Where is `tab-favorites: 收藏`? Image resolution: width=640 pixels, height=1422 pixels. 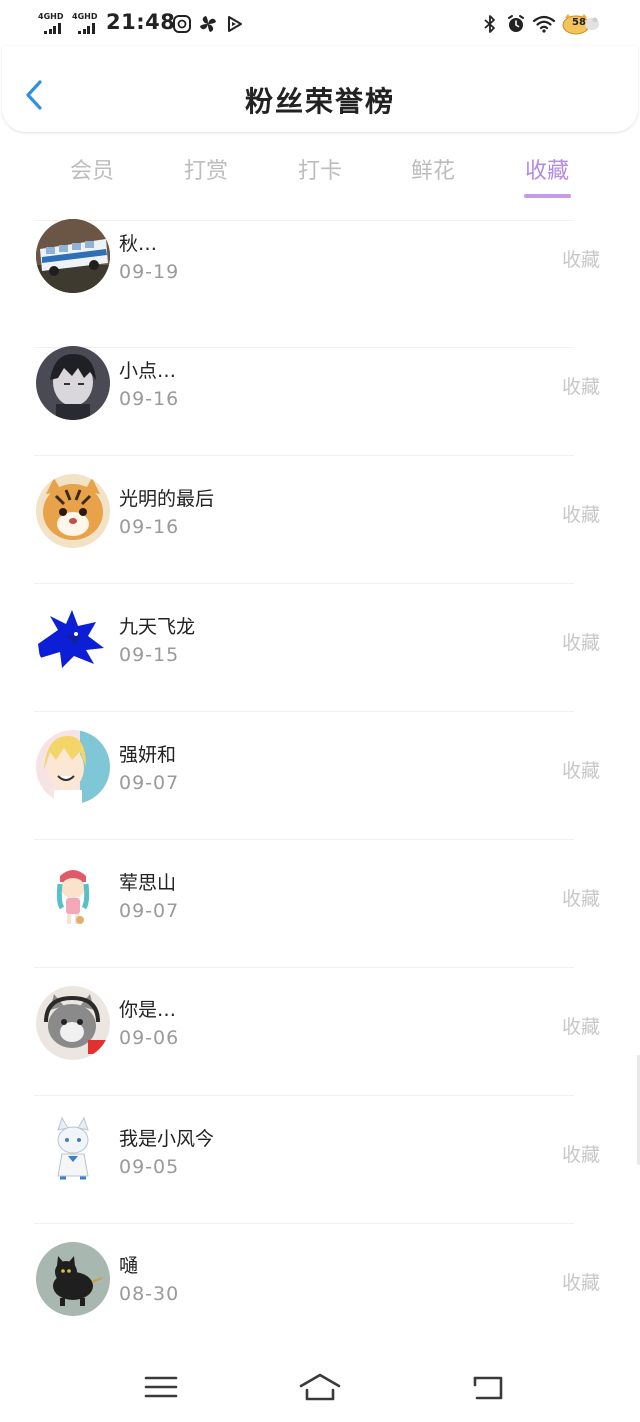
tab-favorites: 收藏 is located at coordinates (547, 169).